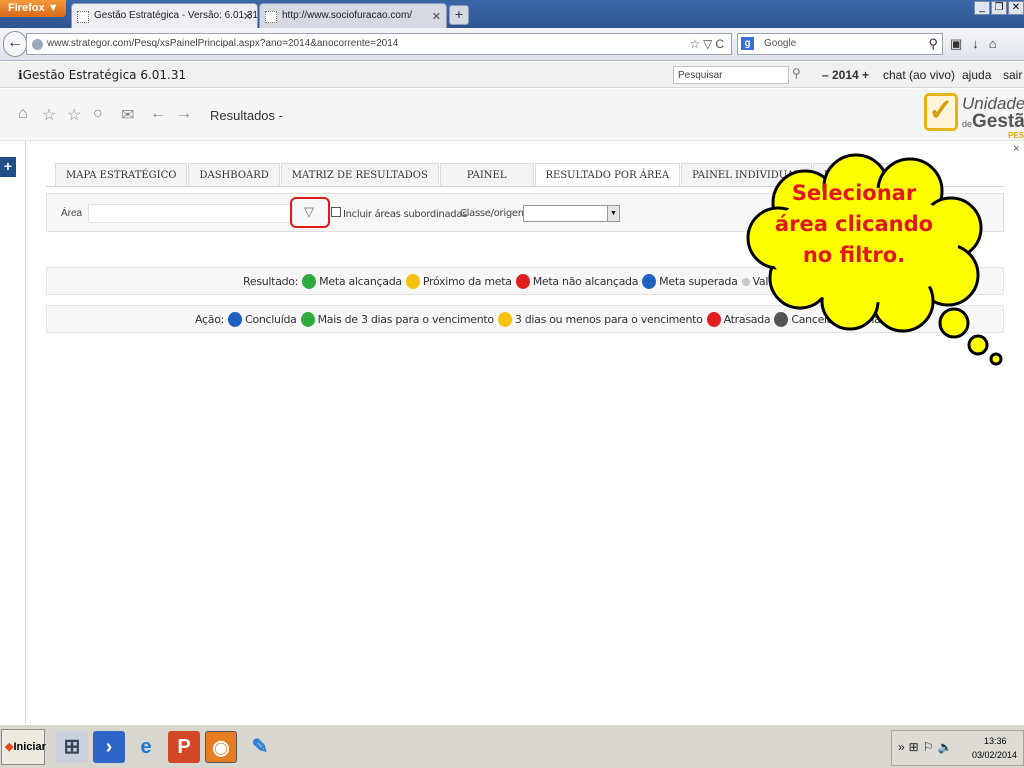 Image resolution: width=1024 pixels, height=768 pixels. What do you see at coordinates (23, 747) in the screenshot?
I see `start-button: ◆Iniciar` at bounding box center [23, 747].